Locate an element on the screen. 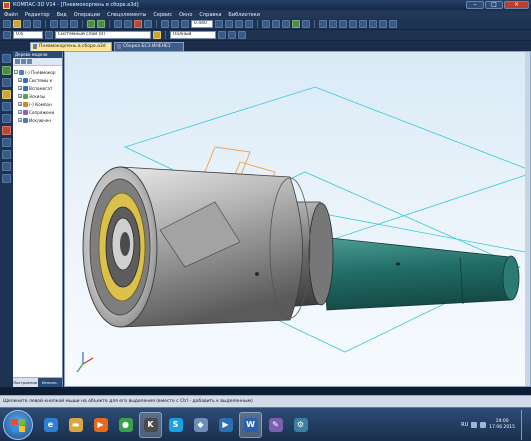 The image size is (531, 441). menu-file: Файл is located at coordinates (11, 15).